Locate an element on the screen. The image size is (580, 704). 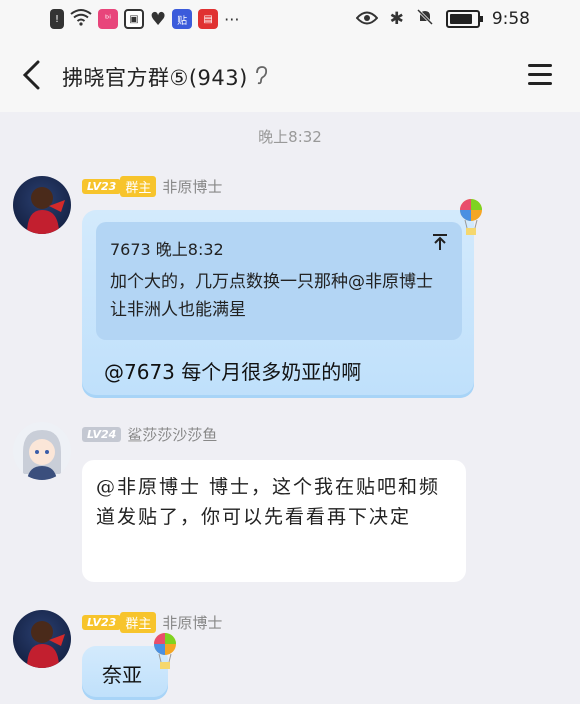
status-left-icons: ! ᵇⁱ ▣ ♥ 贴 ▤ ··· is located at coordinates (144, 19).